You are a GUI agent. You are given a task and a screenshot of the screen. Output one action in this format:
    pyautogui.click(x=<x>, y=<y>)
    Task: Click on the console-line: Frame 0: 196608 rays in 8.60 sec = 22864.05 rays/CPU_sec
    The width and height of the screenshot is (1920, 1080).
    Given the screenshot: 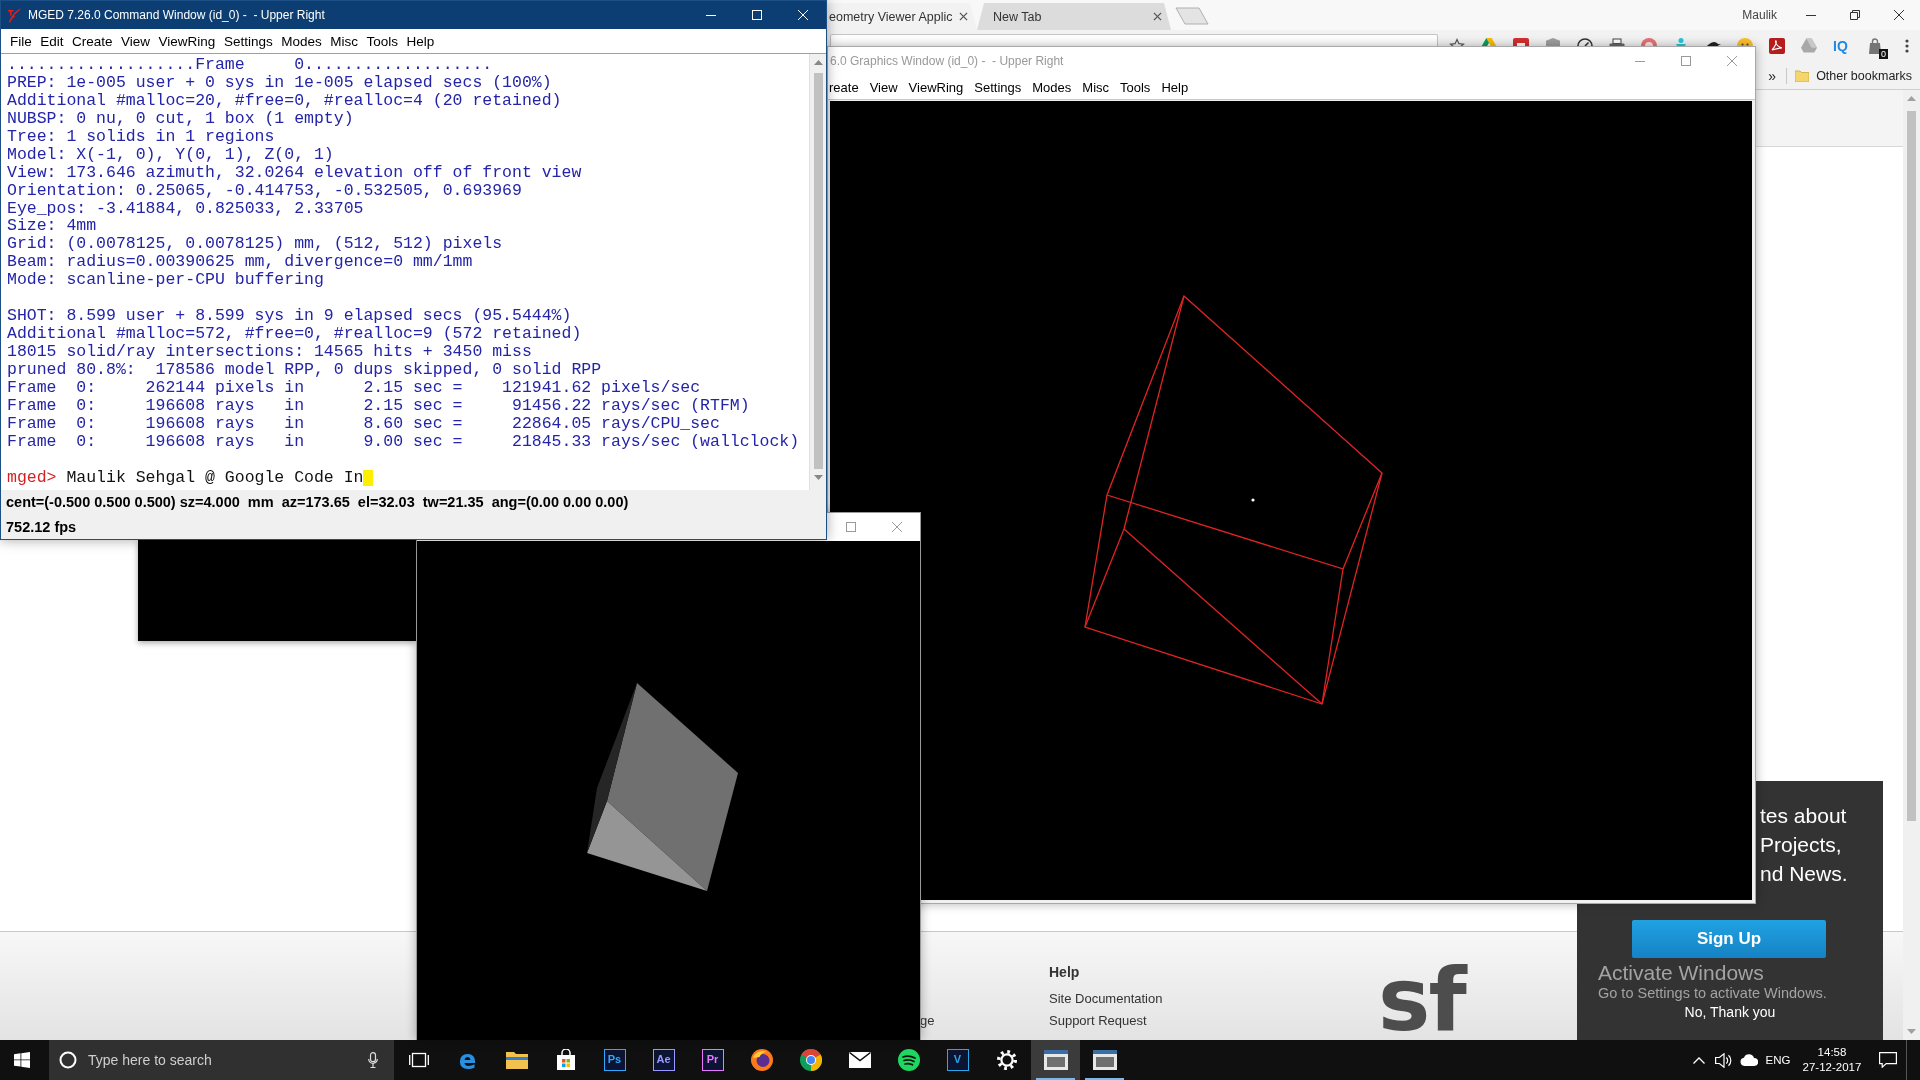 What is the action you would take?
    pyautogui.click(x=364, y=423)
    